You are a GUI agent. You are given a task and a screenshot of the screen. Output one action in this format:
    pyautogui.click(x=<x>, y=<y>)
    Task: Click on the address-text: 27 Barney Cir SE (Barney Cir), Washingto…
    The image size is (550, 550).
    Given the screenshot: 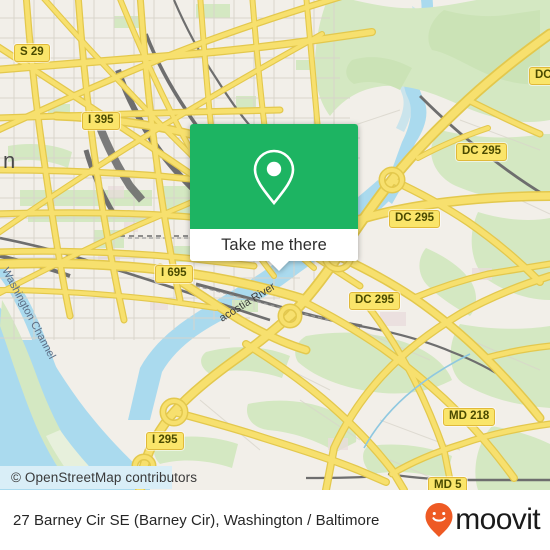 What is the action you would take?
    pyautogui.click(x=196, y=520)
    